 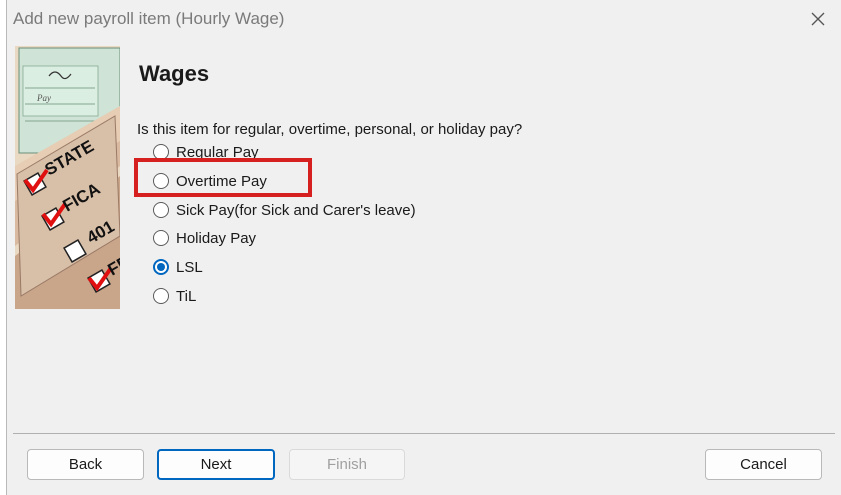 What do you see at coordinates (67, 177) in the screenshot?
I see `payroll-illustration: Pay STATE FICA 401 FE` at bounding box center [67, 177].